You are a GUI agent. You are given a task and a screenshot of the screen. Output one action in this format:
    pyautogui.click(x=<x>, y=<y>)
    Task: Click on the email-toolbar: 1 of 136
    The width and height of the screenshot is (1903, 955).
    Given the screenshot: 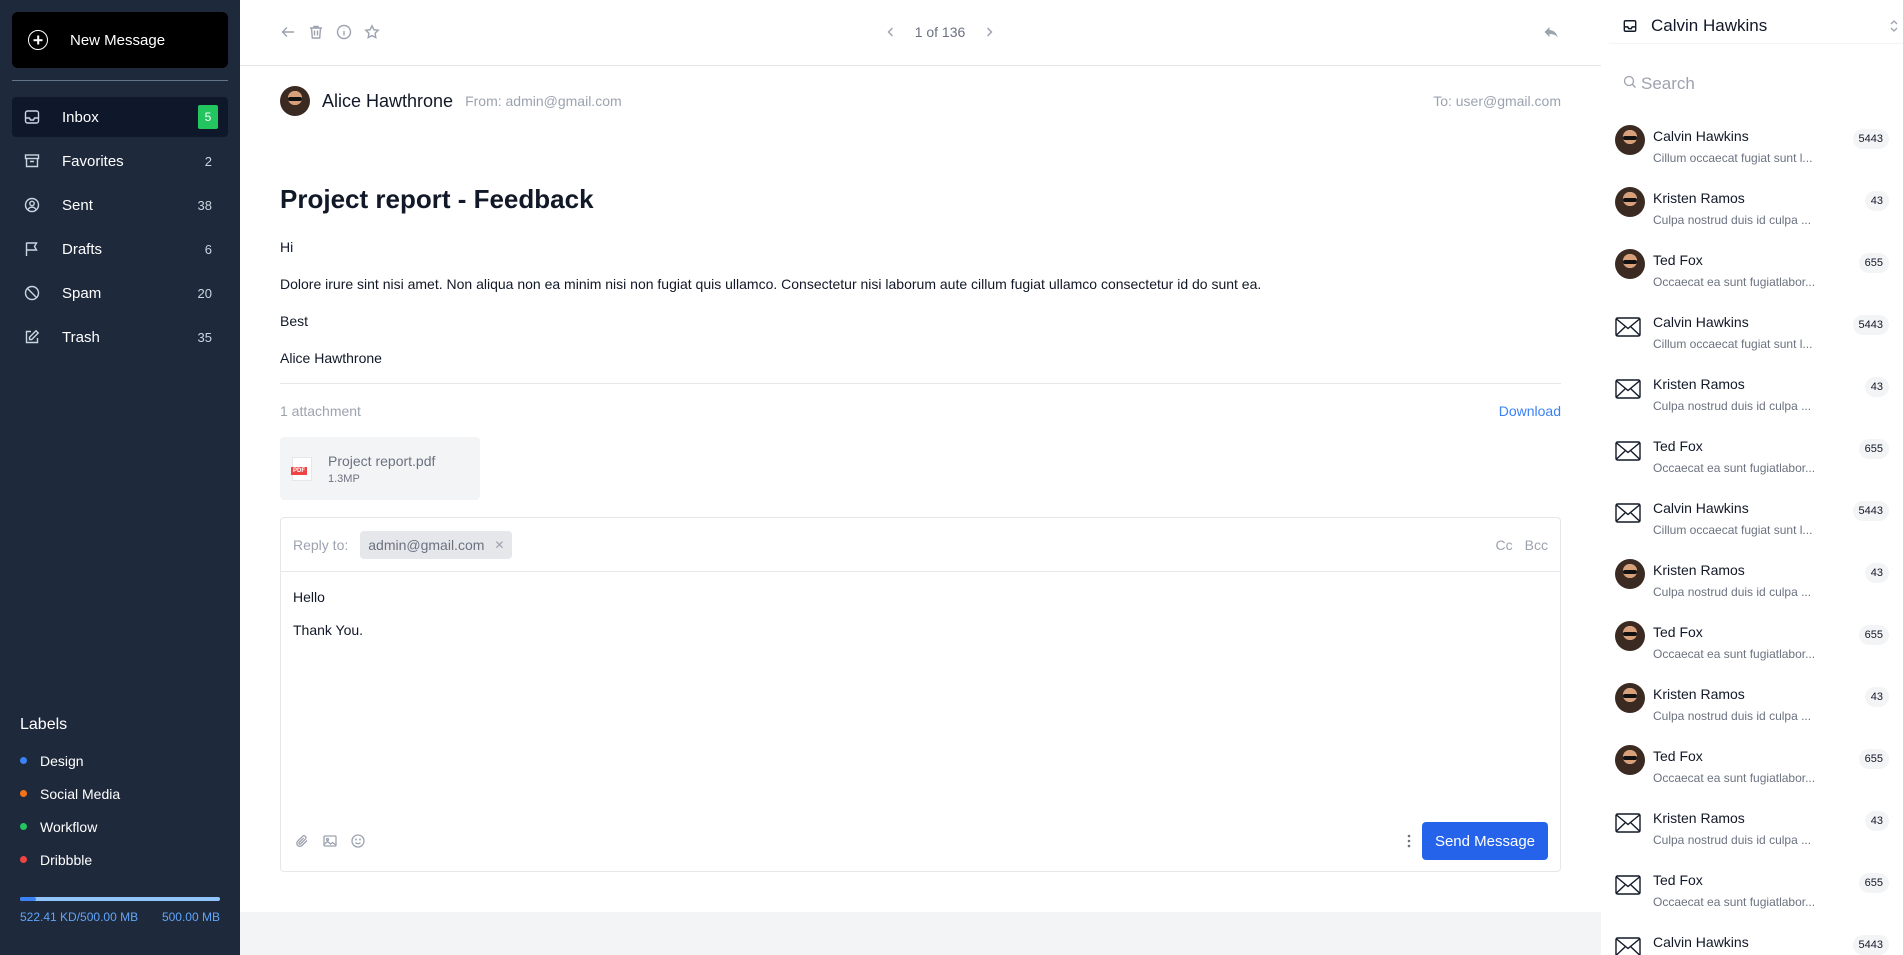 What is the action you would take?
    pyautogui.click(x=920, y=33)
    